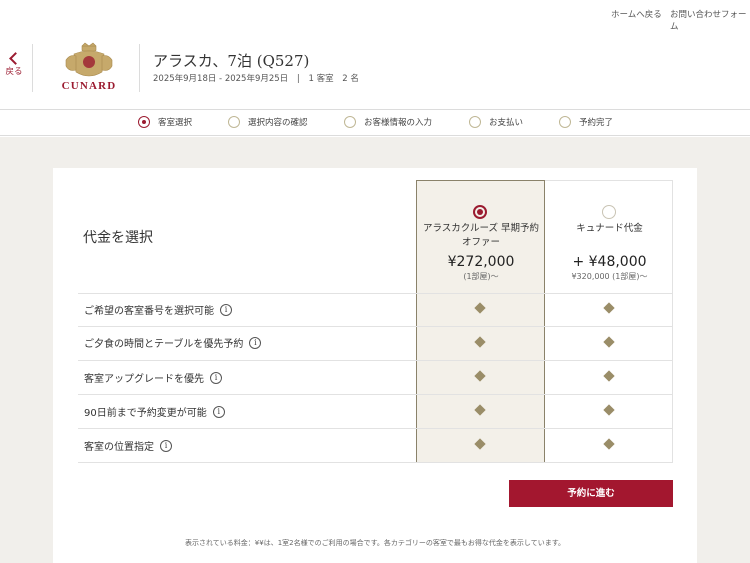  Describe the element at coordinates (89, 59) in the screenshot. I see `crest-icon` at that location.